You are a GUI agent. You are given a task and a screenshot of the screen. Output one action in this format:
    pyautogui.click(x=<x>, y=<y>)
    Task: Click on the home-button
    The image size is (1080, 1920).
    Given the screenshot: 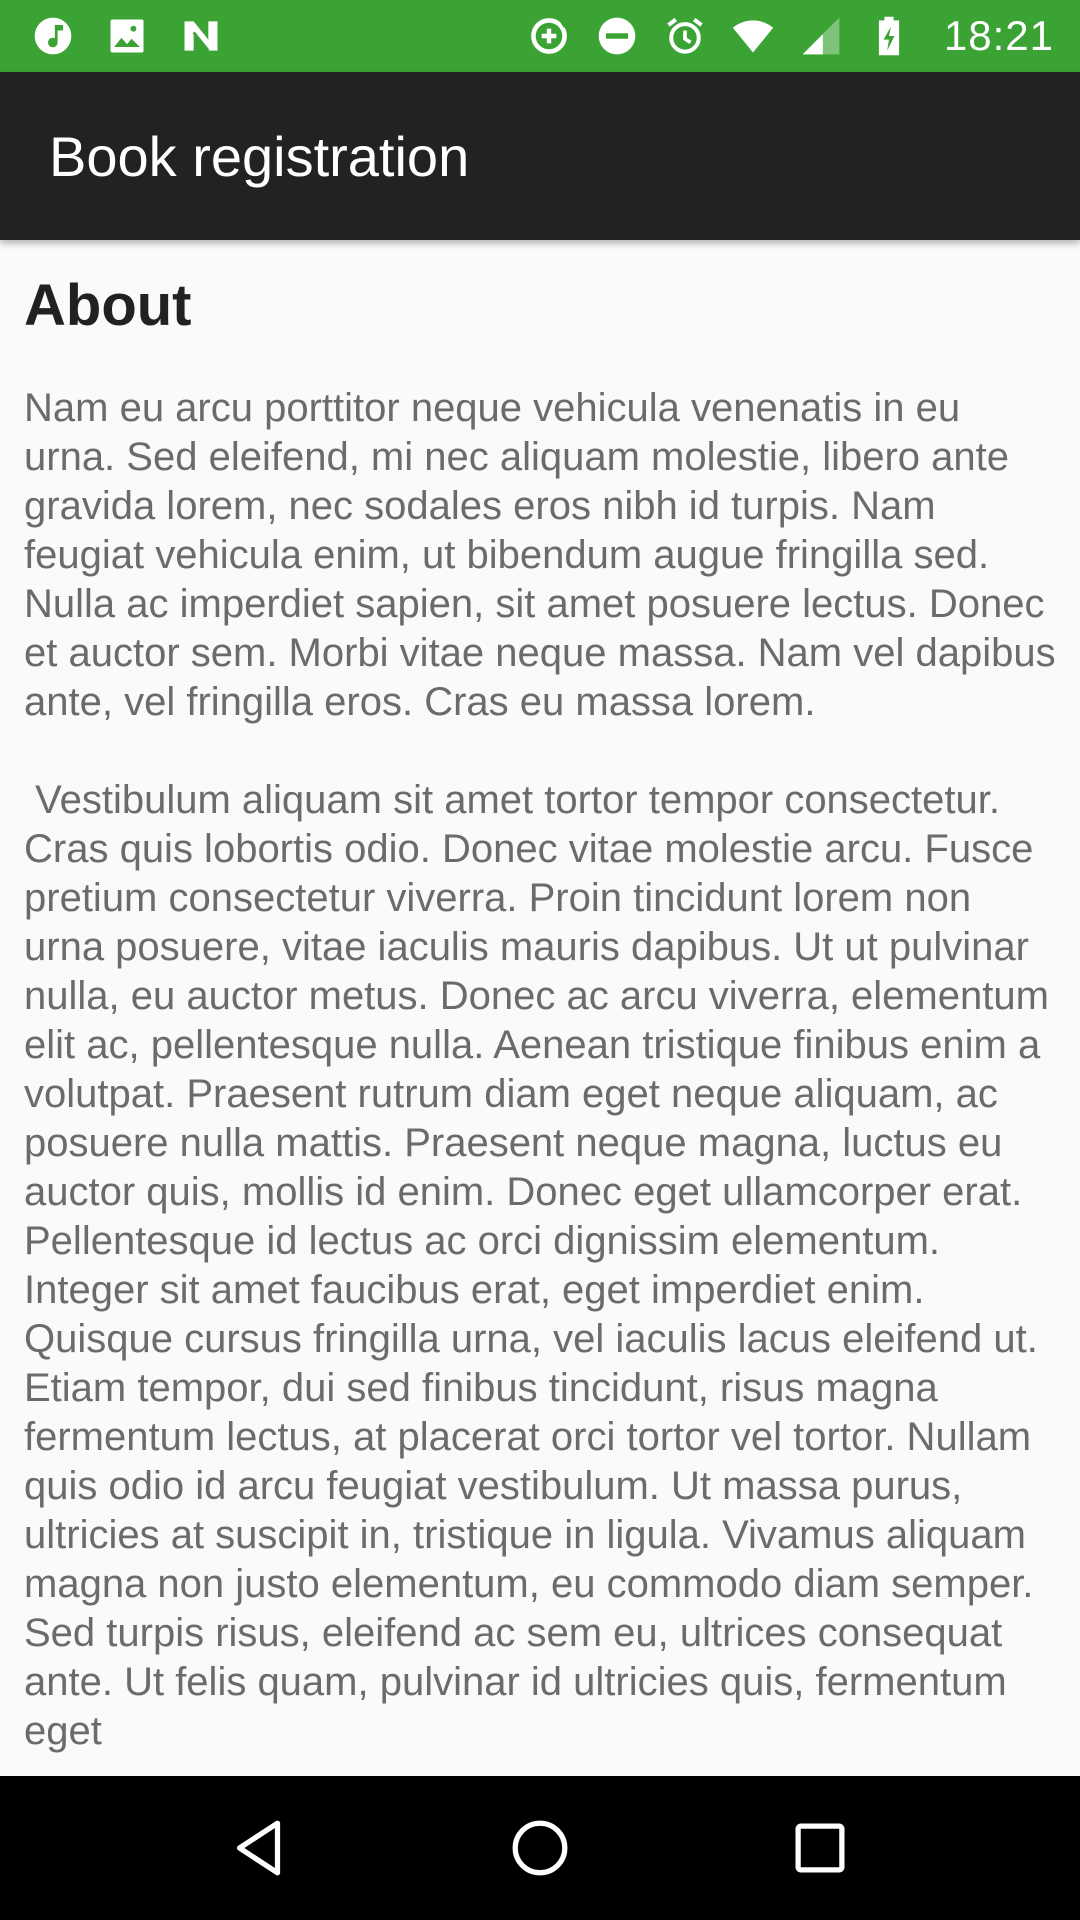 What is the action you would take?
    pyautogui.click(x=540, y=1848)
    